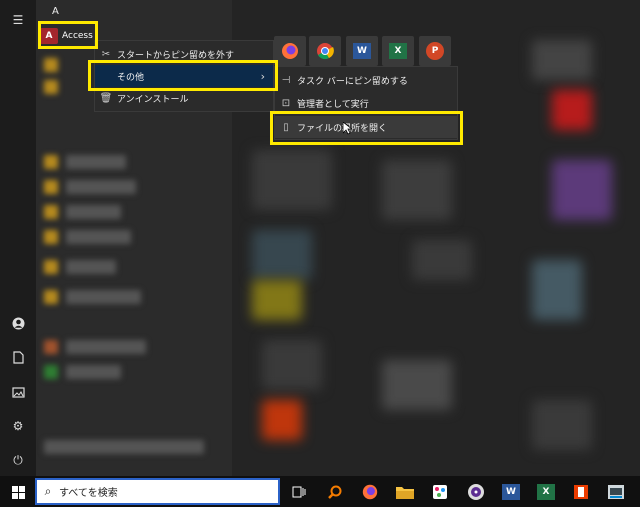 The image size is (640, 507). Describe the element at coordinates (157, 491) in the screenshot. I see `taskbar-search-box: ⌕ すべてを検索` at that location.